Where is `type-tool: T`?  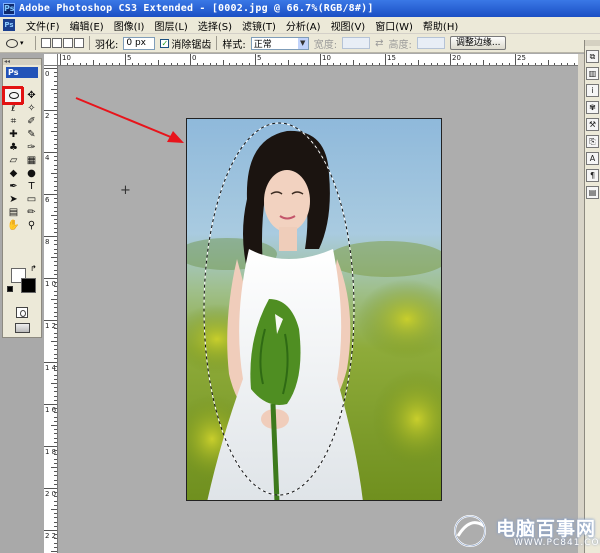
type-tool: T is located at coordinates (31, 186).